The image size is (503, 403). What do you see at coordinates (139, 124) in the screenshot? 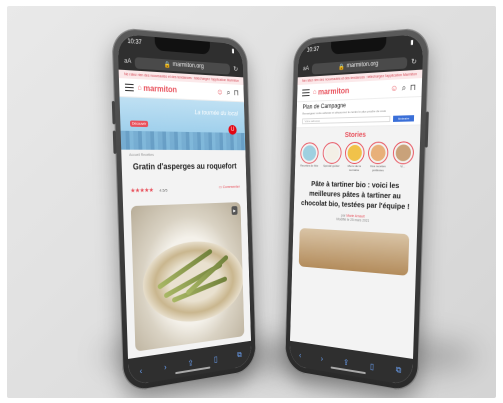
I see `banner-cta: Découvrir` at bounding box center [139, 124].